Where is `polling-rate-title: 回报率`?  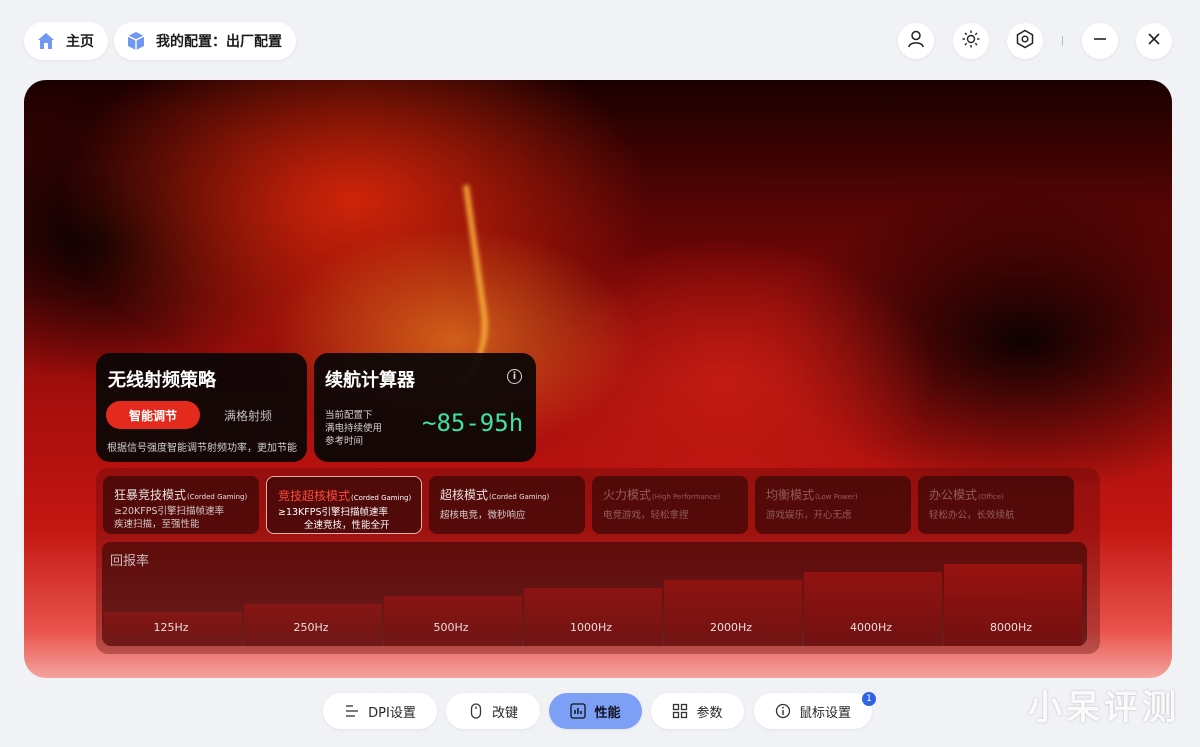
polling-rate-title: 回报率 is located at coordinates (130, 561).